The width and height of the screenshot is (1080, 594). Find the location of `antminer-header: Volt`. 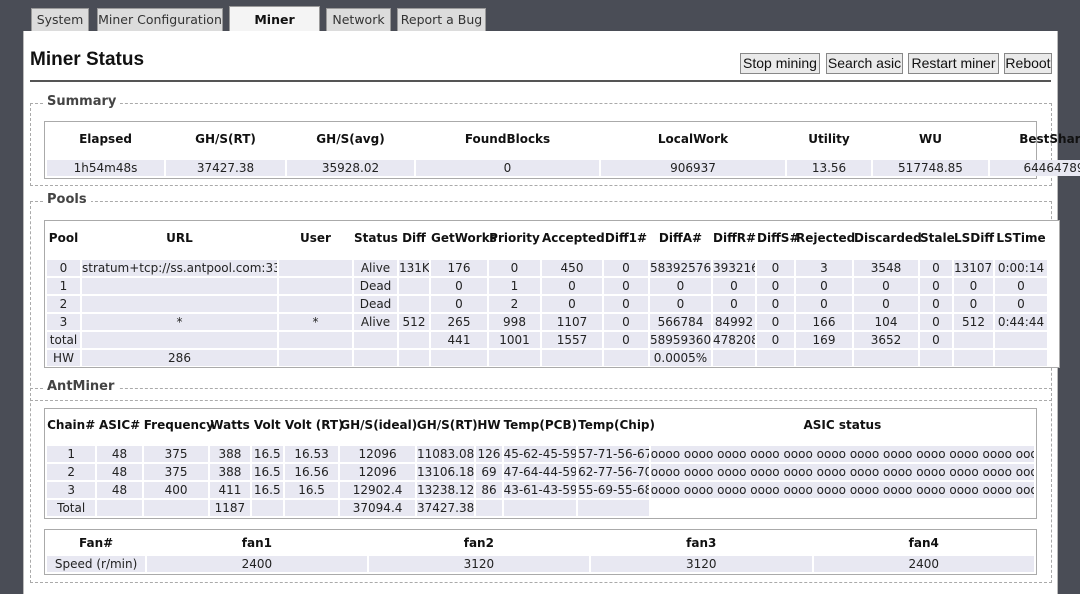

antminer-header: Volt is located at coordinates (267, 425).